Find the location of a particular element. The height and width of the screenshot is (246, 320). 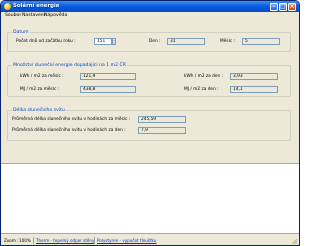

mj-day-value: 14,1 is located at coordinates (254, 89).